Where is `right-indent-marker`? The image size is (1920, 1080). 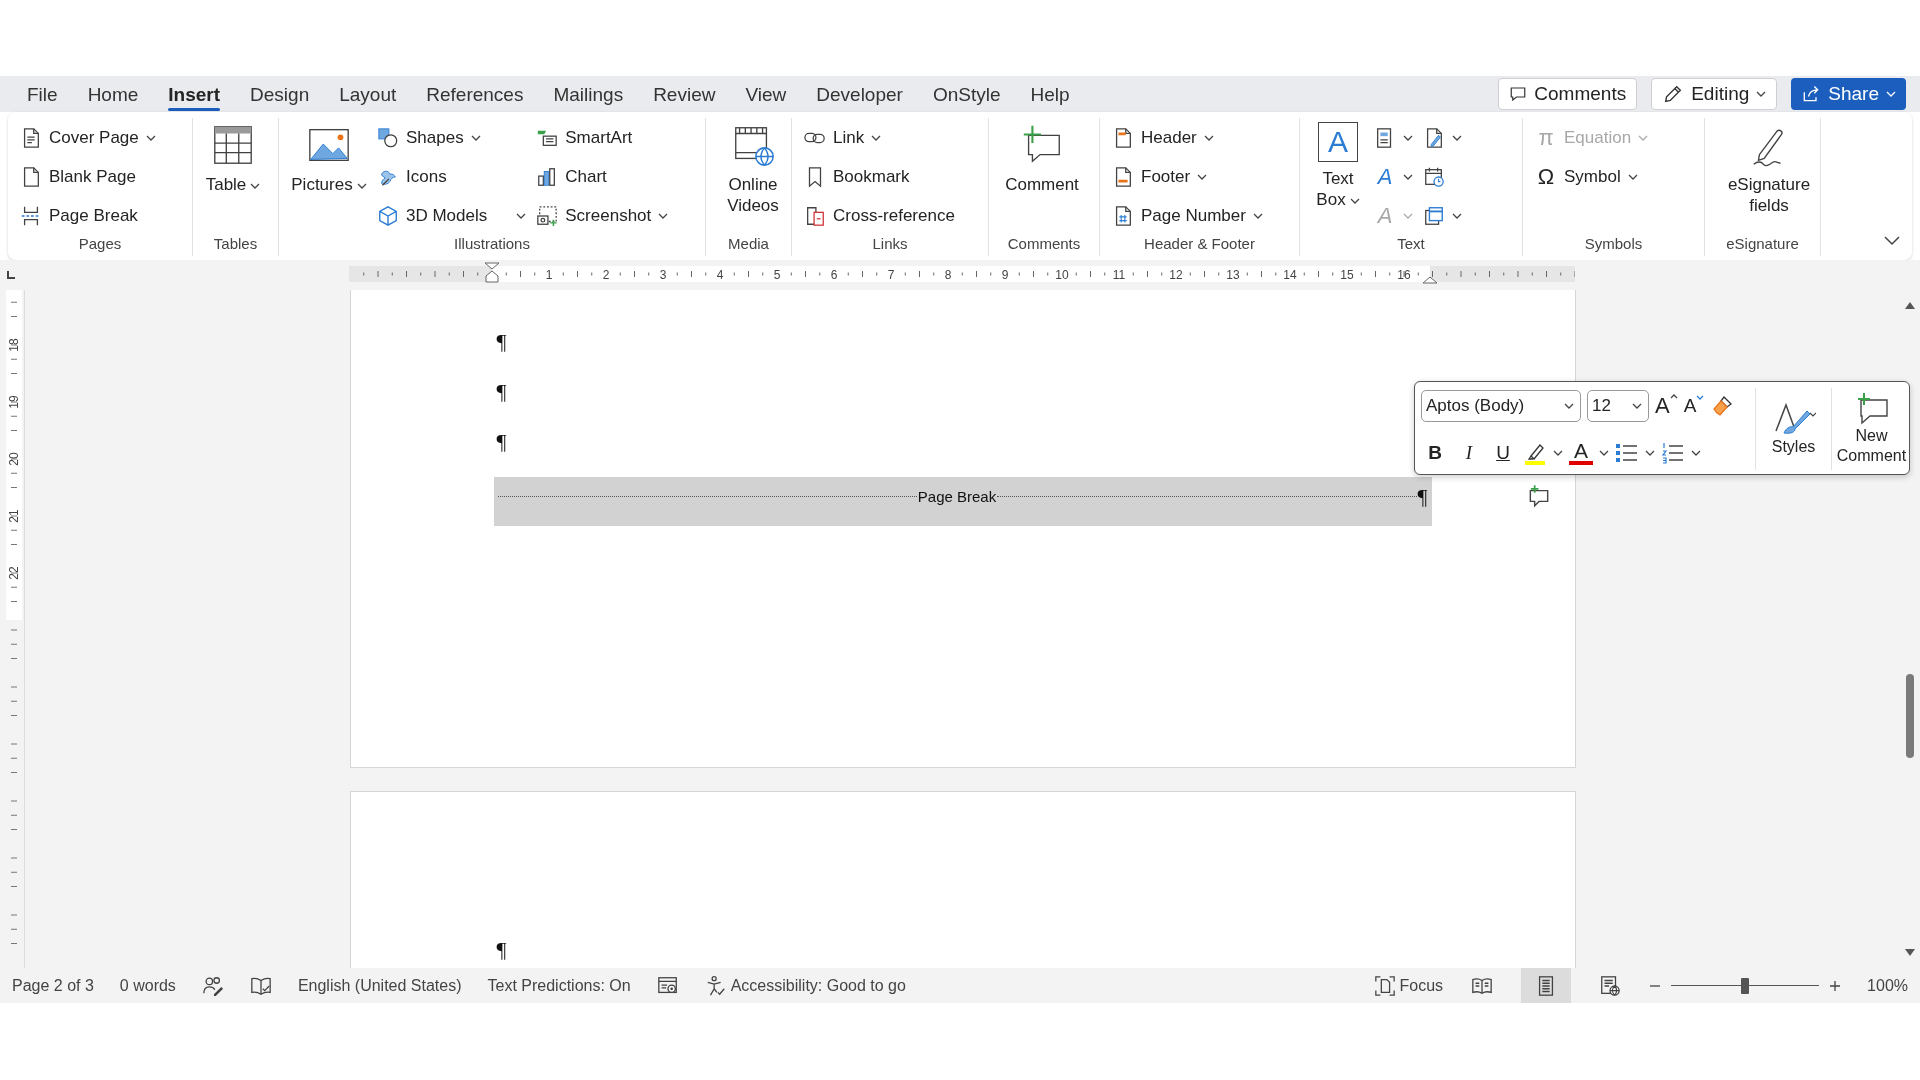
right-indent-marker is located at coordinates (1430, 280).